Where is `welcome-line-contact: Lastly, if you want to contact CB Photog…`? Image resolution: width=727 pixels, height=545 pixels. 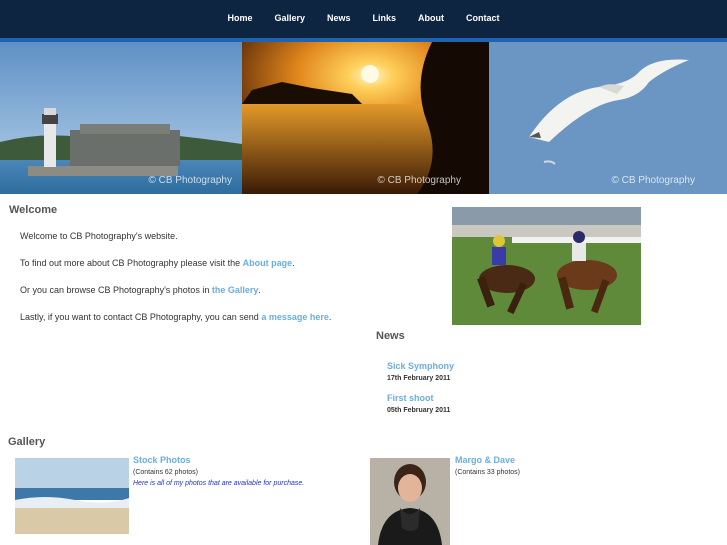
welcome-line-contact: Lastly, if you want to contact CB Photog… is located at coordinates (176, 317).